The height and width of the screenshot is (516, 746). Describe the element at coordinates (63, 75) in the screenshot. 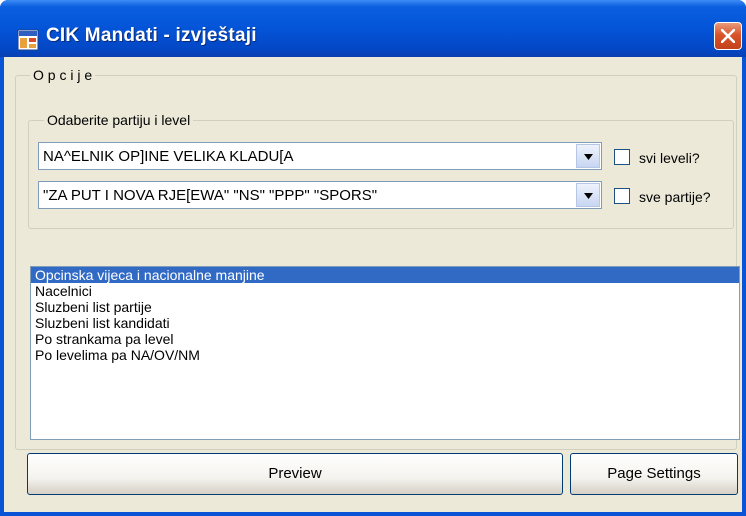

I see `options-legend: O p c i j e` at that location.